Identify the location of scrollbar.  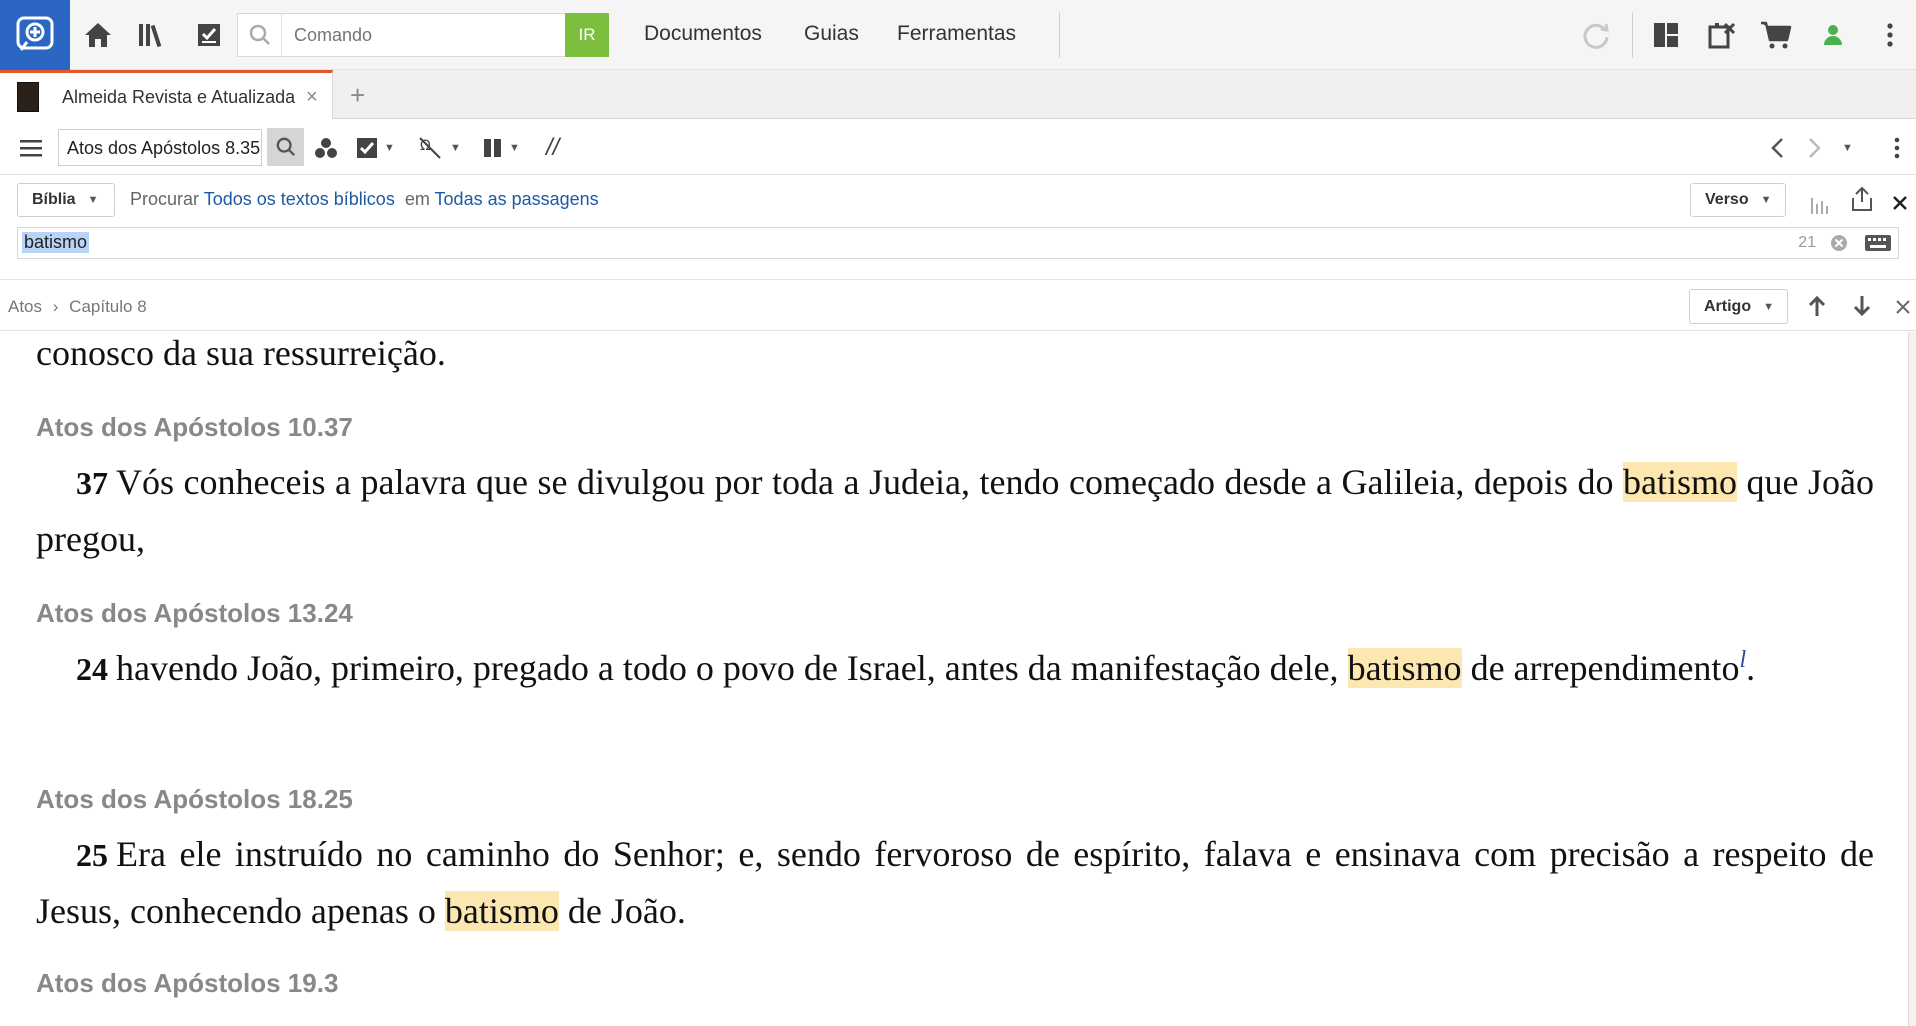
(1912, 679).